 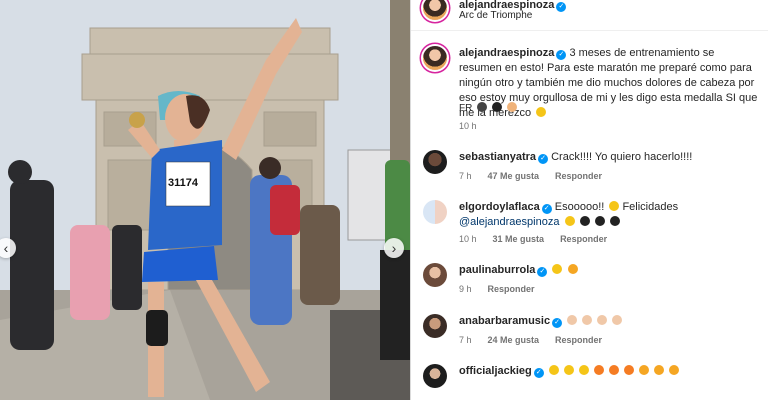 What do you see at coordinates (511, 107) in the screenshot?
I see `face-emoji-icon` at bounding box center [511, 107].